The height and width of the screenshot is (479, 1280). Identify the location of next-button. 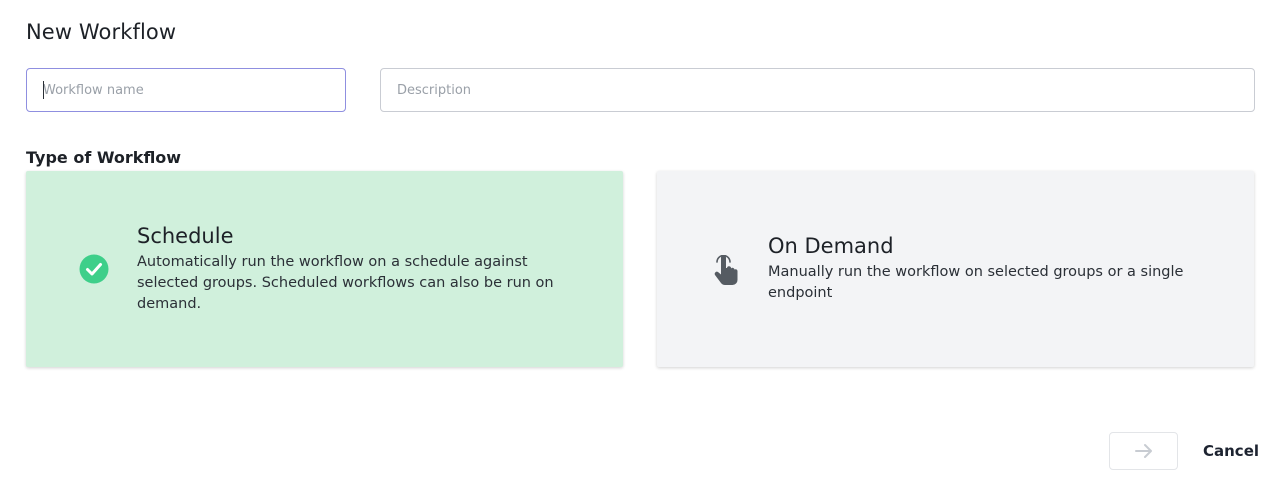
(1143, 451).